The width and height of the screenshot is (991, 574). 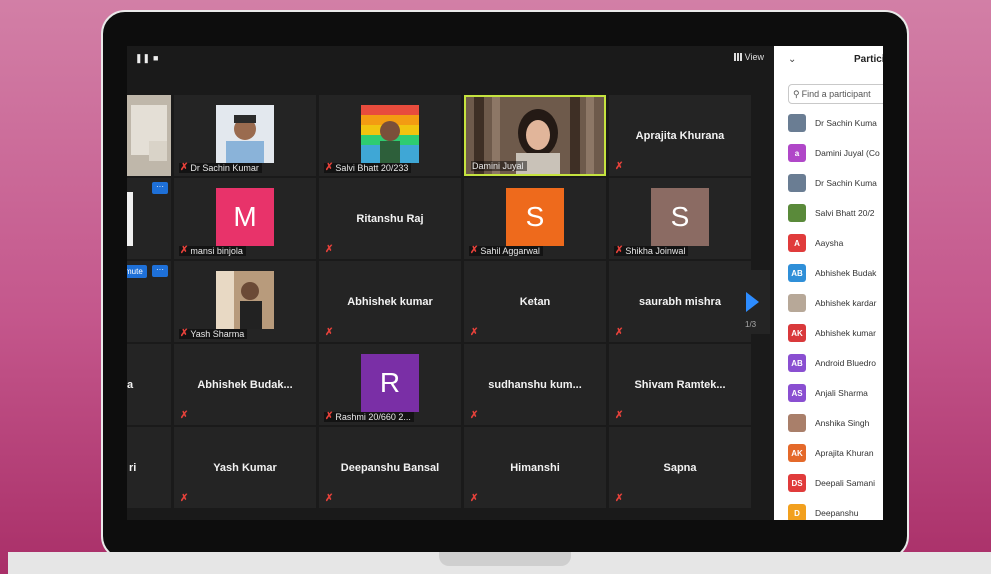 I want to click on participant-name: mansi binjola, so click(x=216, y=251).